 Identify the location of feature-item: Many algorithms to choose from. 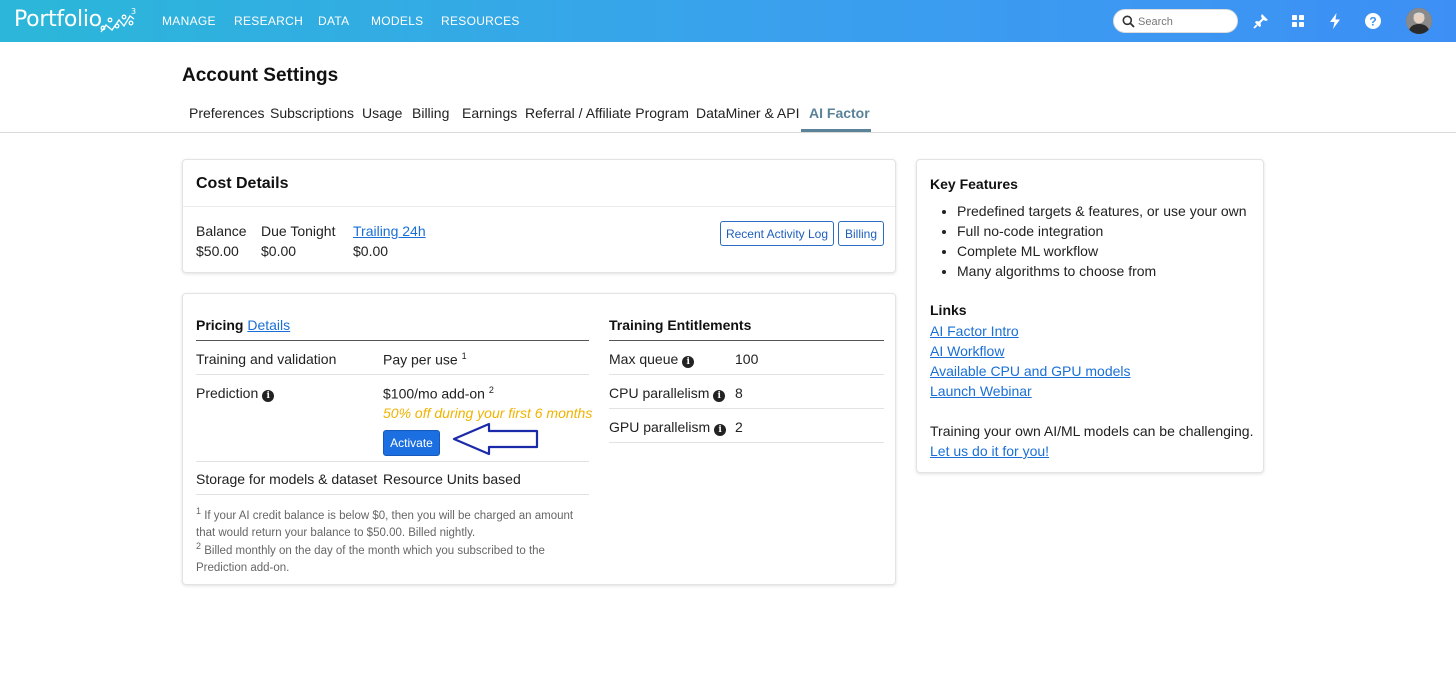
(1102, 271).